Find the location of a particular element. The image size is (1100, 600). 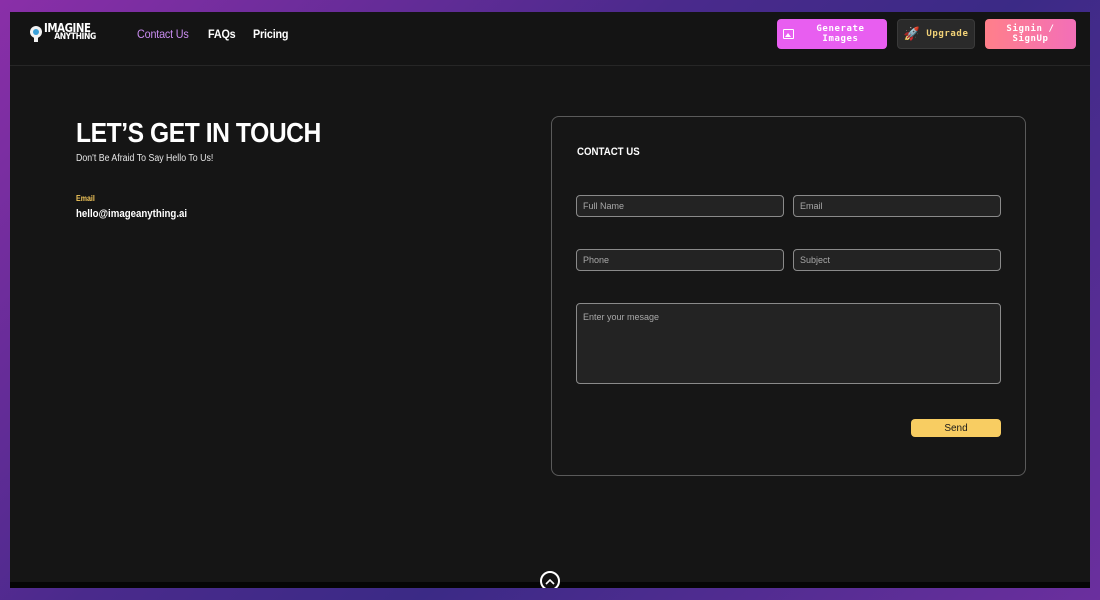

upgrade-button: 🚀 Upgrade is located at coordinates (936, 34).